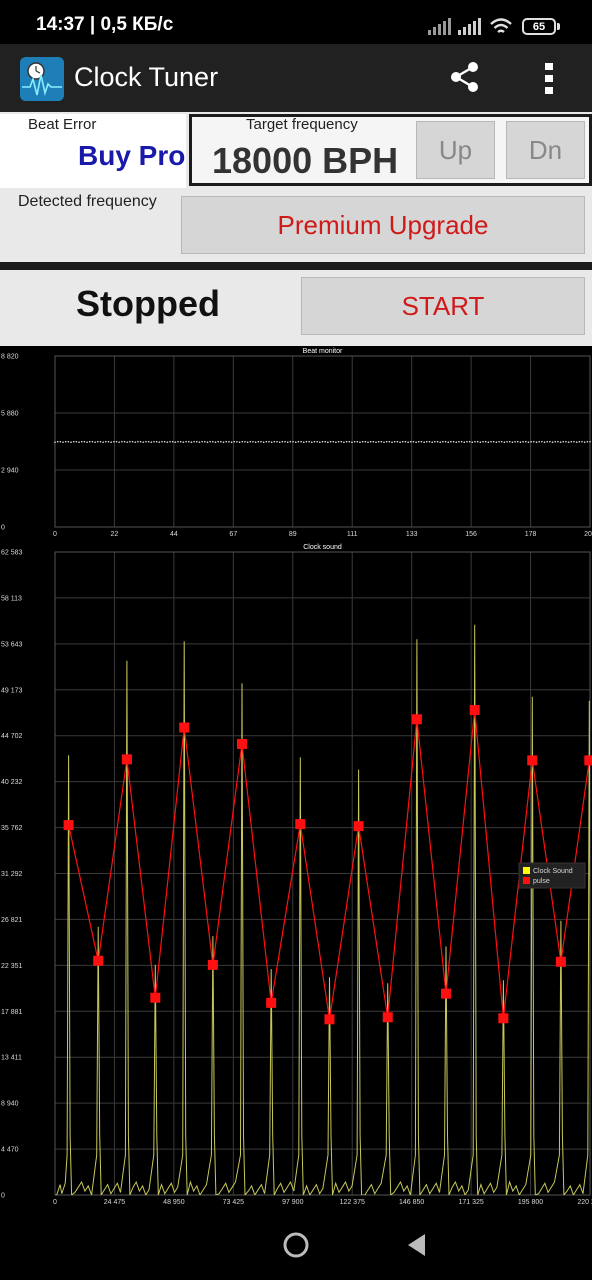  Describe the element at coordinates (526, 880) in the screenshot. I see `legend-pulse-swatch` at that location.